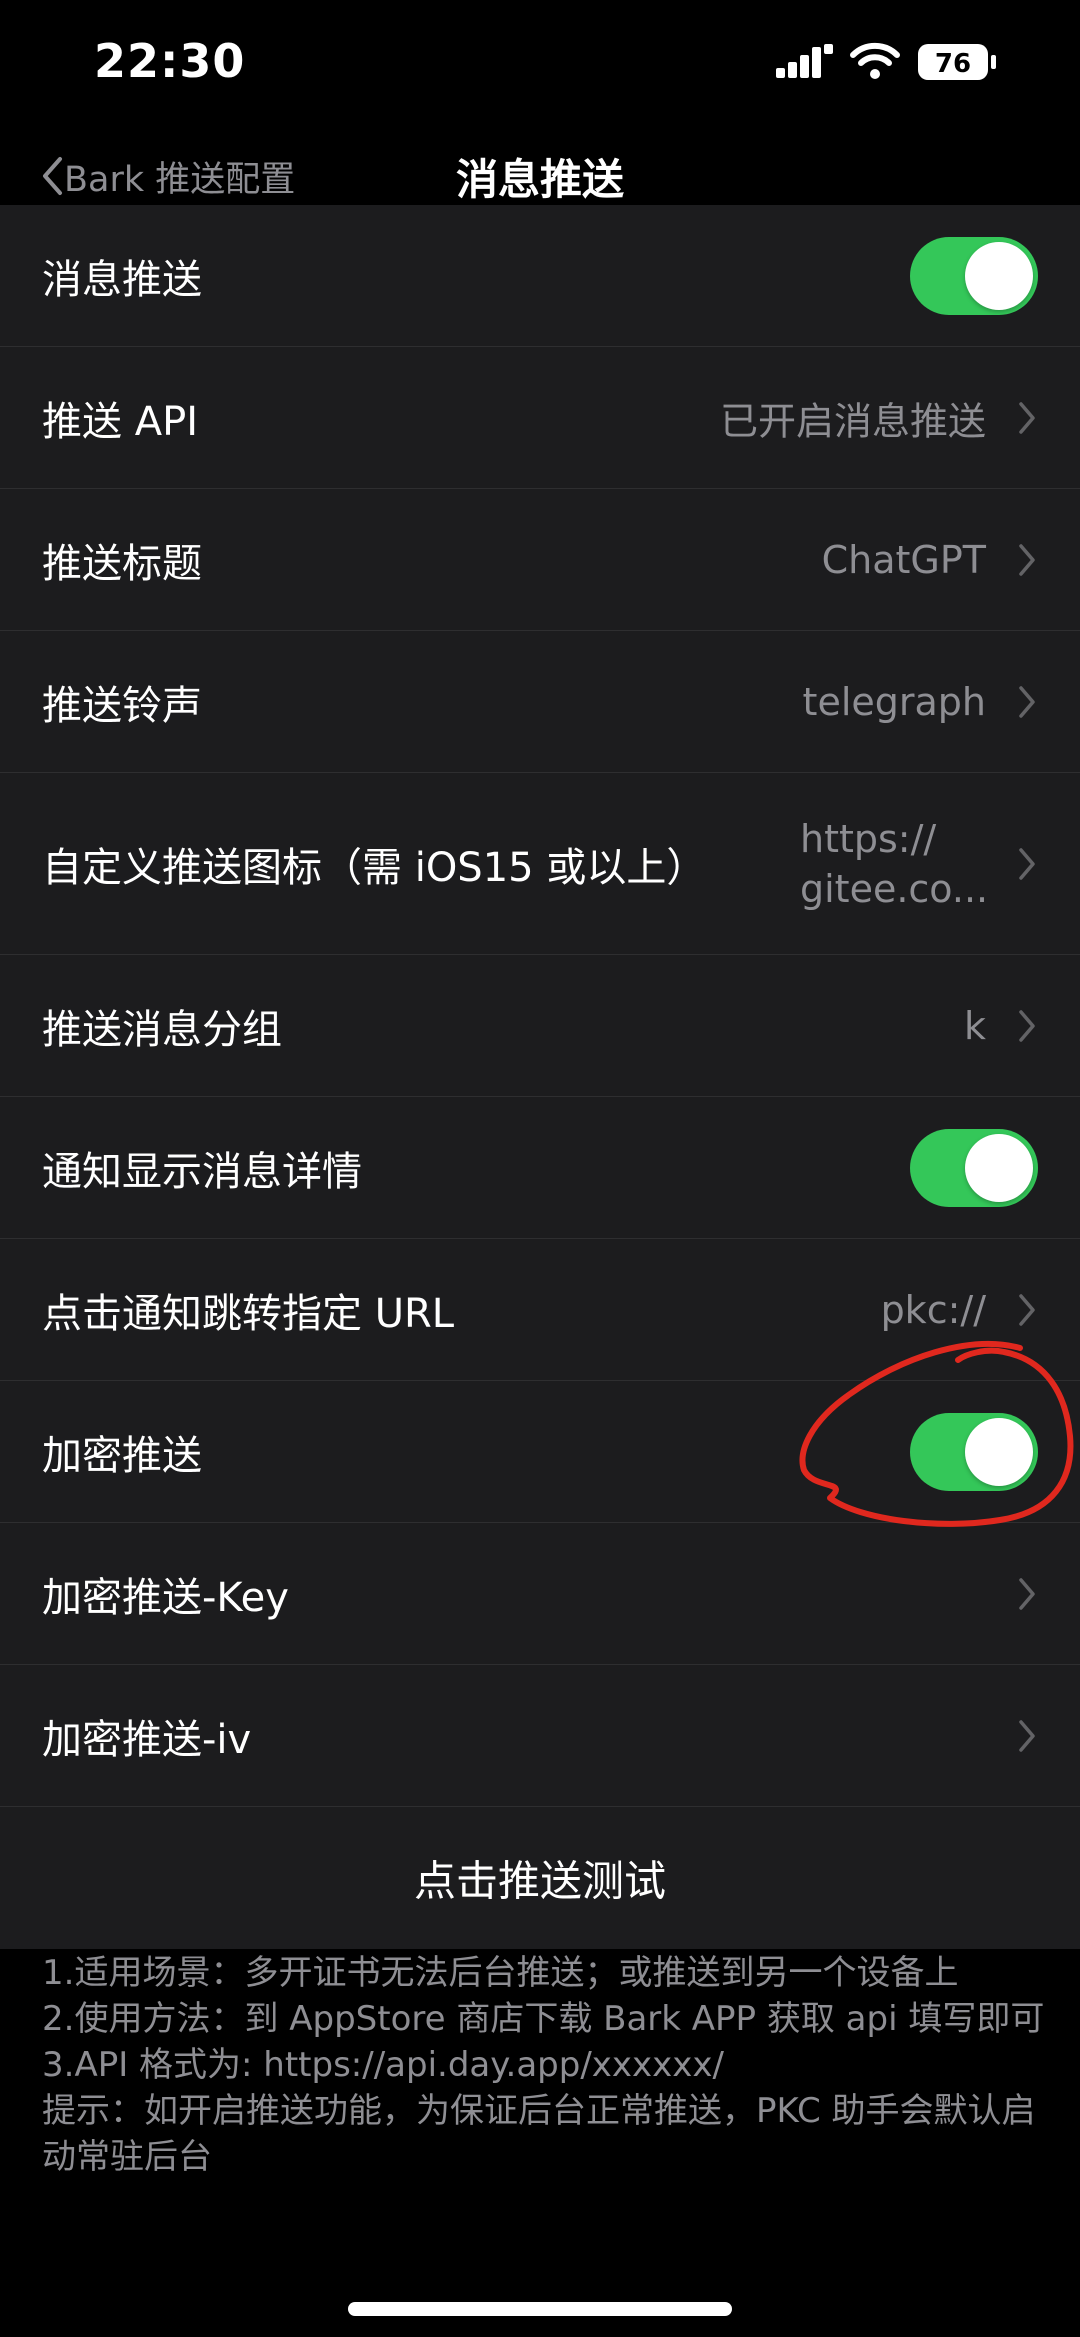 The height and width of the screenshot is (2337, 1080). What do you see at coordinates (122, 563) in the screenshot?
I see `row-label: 推送标题` at bounding box center [122, 563].